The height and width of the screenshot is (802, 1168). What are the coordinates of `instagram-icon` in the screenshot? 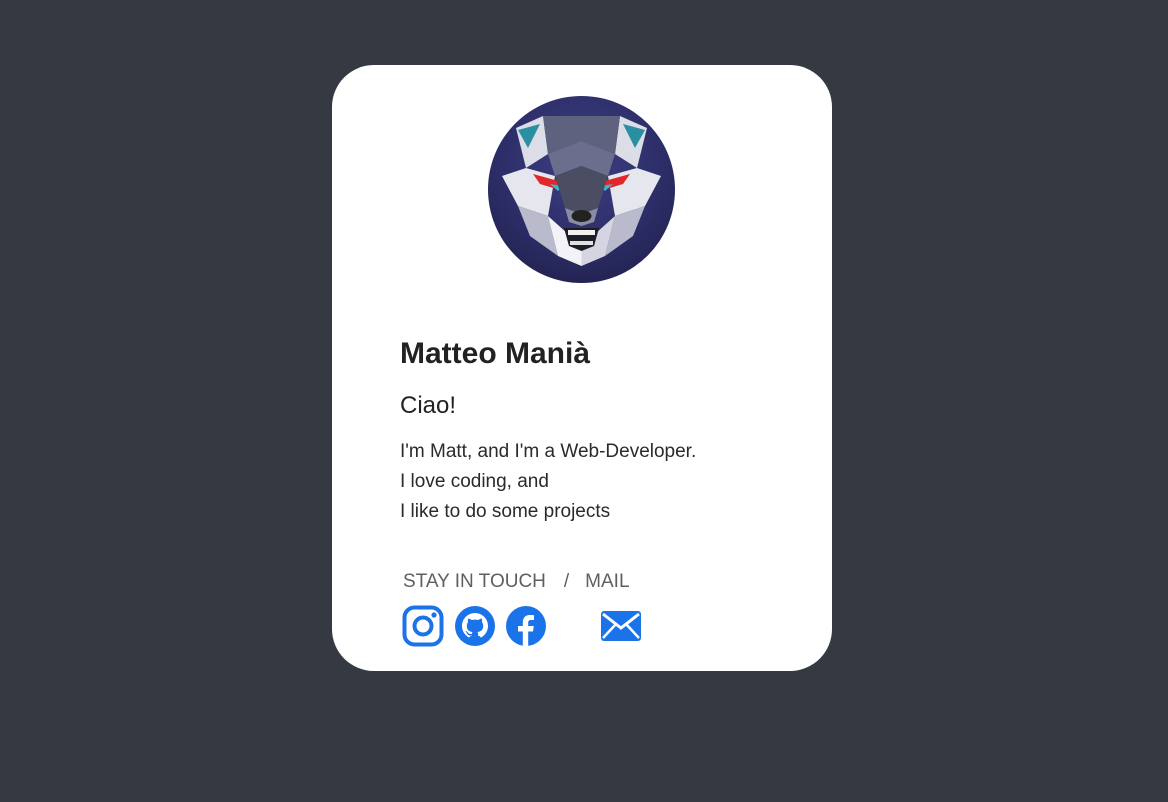 It's located at (423, 626).